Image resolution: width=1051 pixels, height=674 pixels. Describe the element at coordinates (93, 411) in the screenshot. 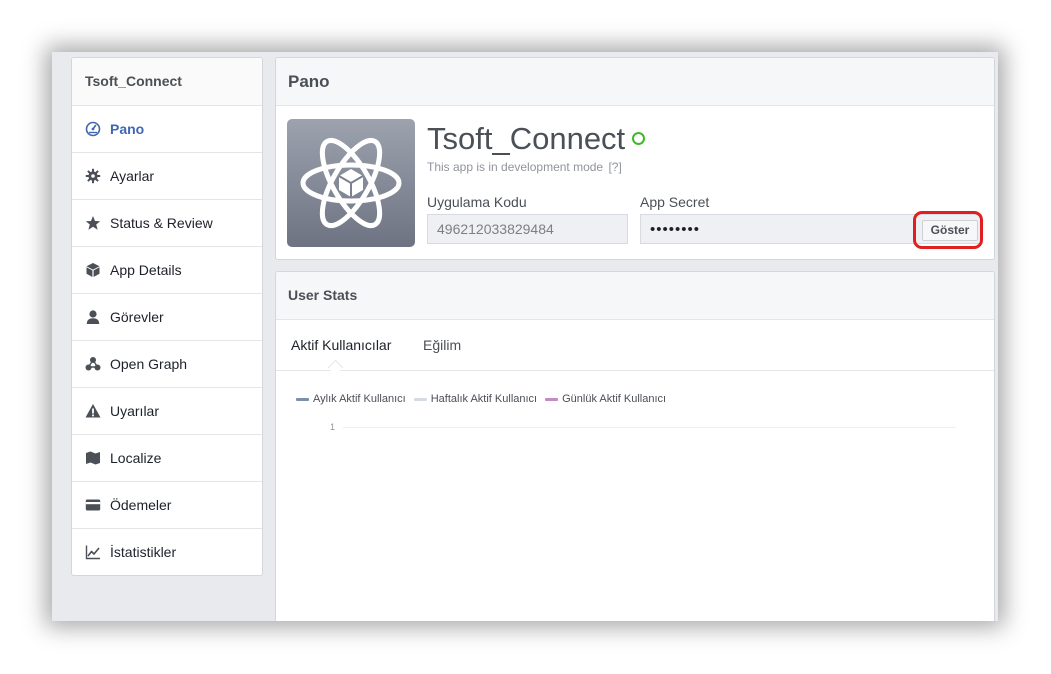

I see `warning-icon` at that location.